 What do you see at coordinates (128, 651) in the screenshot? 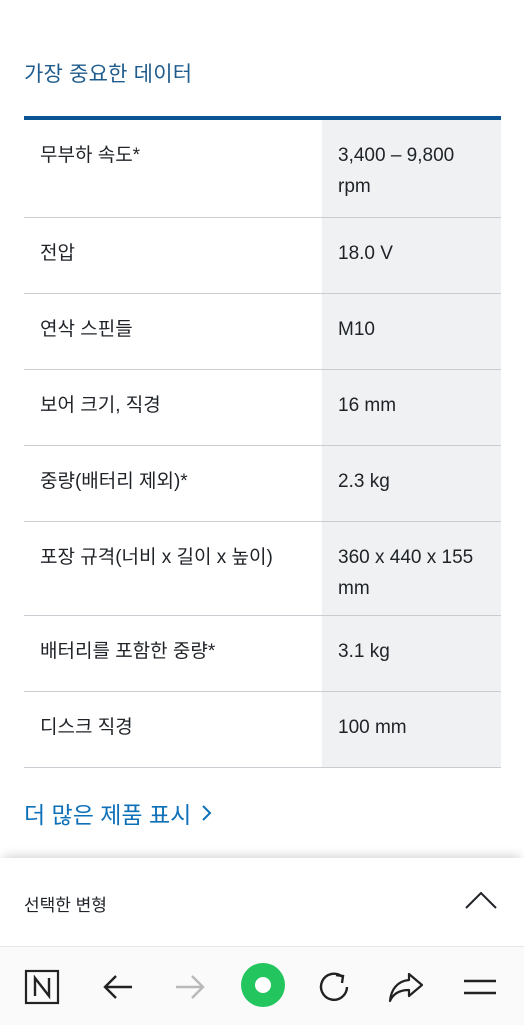
I see `spec-label: 배터리를 포함한 중량*` at bounding box center [128, 651].